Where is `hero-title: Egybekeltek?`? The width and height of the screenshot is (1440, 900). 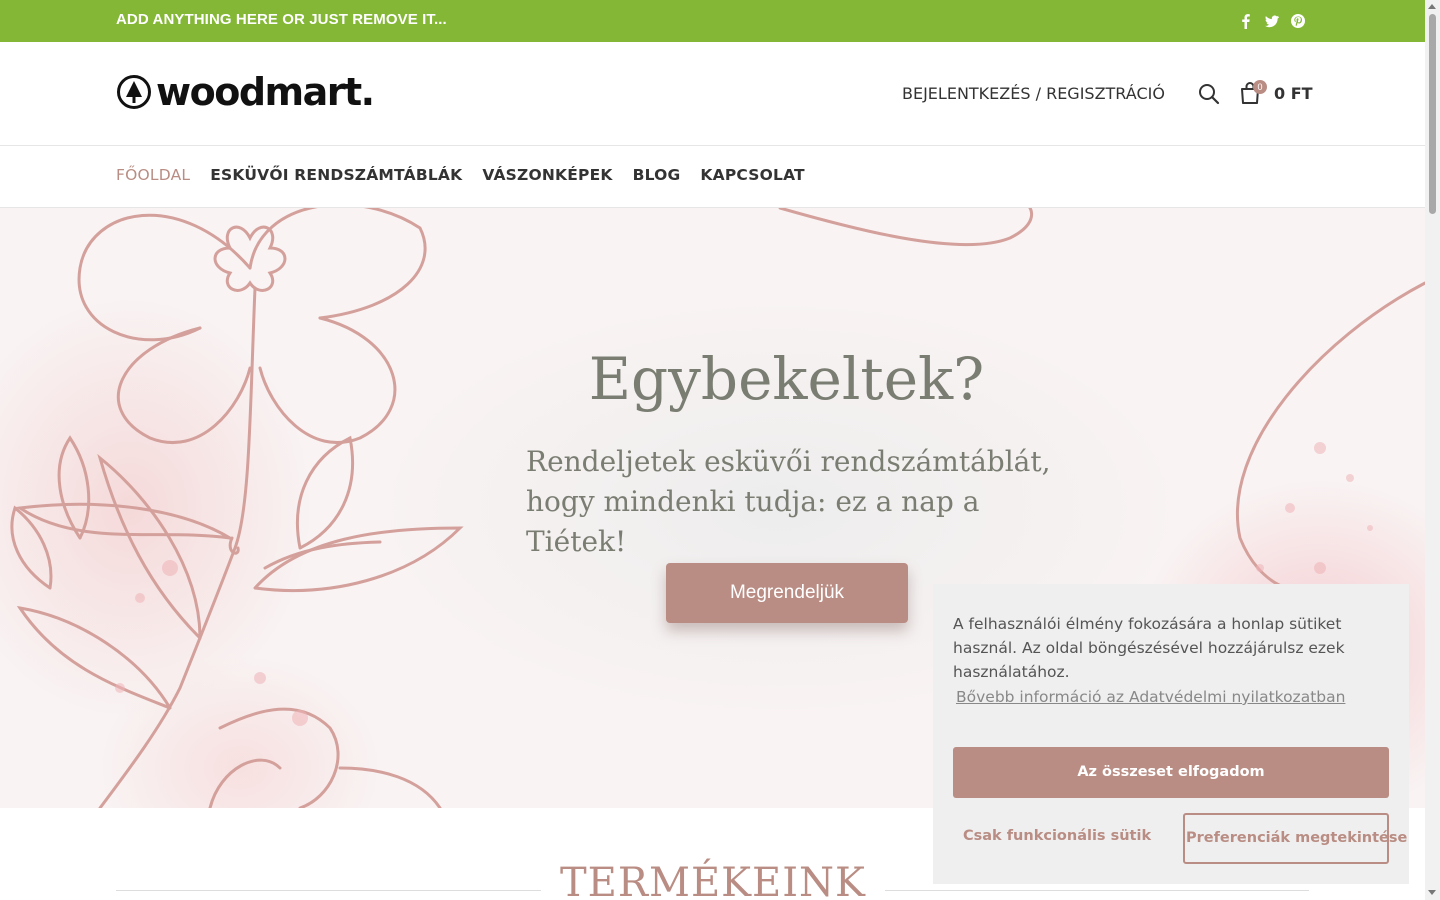
hero-title: Egybekeltek? is located at coordinates (786, 379).